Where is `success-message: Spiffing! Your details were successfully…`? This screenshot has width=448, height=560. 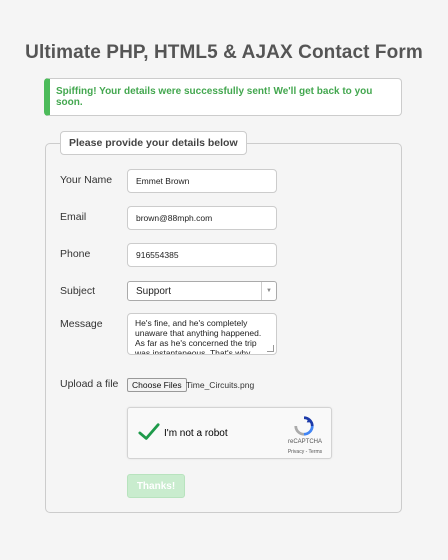 success-message: Spiffing! Your details were successfully… is located at coordinates (214, 97).